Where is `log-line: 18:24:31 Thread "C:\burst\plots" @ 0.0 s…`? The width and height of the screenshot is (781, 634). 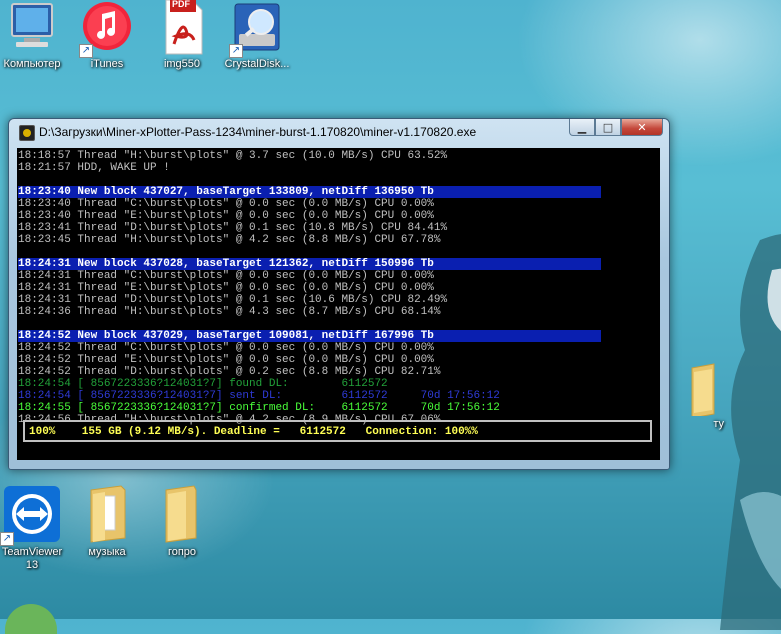
log-line: 18:24:31 Thread "C:\burst\plots" @ 0.0 s… is located at coordinates (226, 276).